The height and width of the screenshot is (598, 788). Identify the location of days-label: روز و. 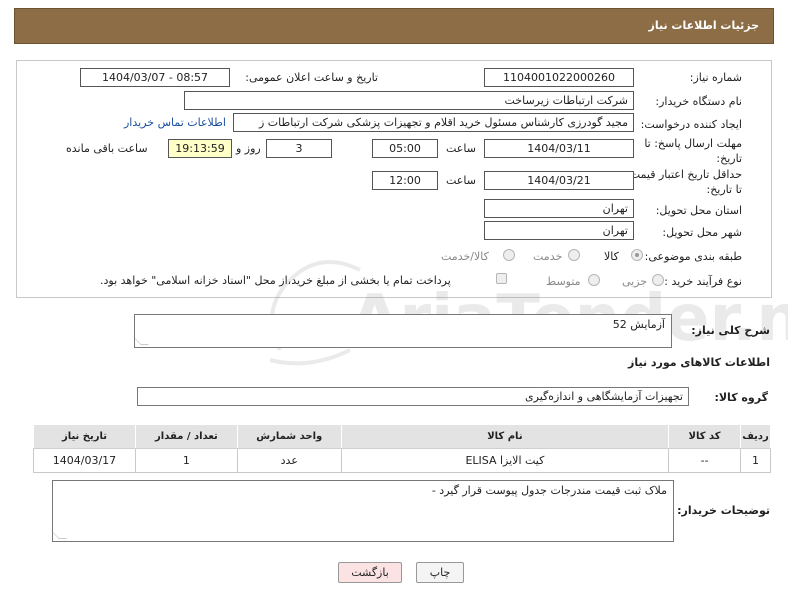
(248, 148).